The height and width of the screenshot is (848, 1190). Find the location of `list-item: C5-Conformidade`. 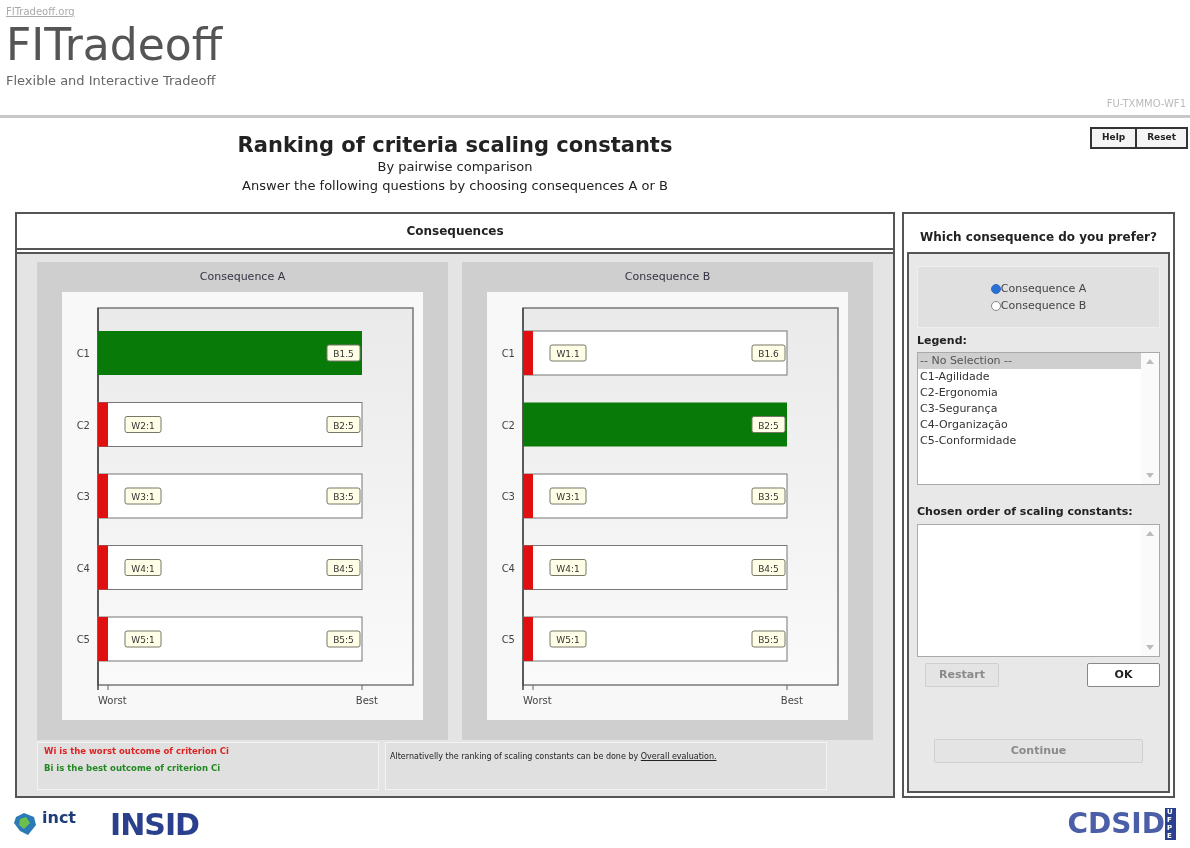

list-item: C5-Conformidade is located at coordinates (1029, 441).